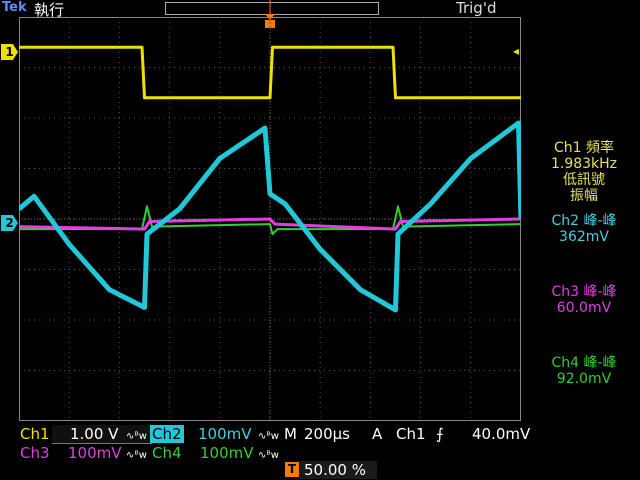 Image resolution: width=640 pixels, height=480 pixels. Describe the element at coordinates (584, 308) in the screenshot. I see `meas-line: 60.0mV` at that location.